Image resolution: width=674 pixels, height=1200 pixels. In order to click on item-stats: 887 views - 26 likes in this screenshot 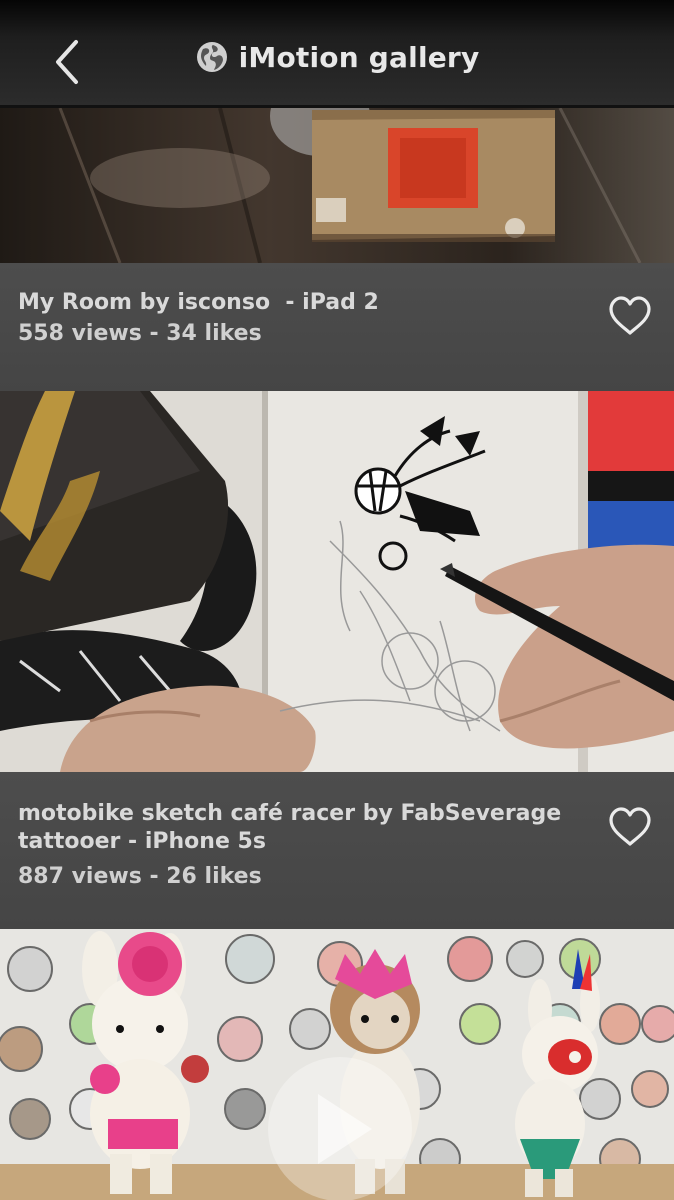, I will do `click(140, 876)`.